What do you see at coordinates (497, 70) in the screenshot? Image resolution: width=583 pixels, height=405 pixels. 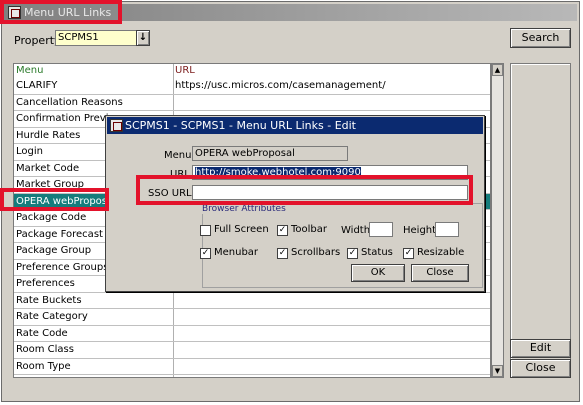 I see `scroll-up-icon: ▲` at bounding box center [497, 70].